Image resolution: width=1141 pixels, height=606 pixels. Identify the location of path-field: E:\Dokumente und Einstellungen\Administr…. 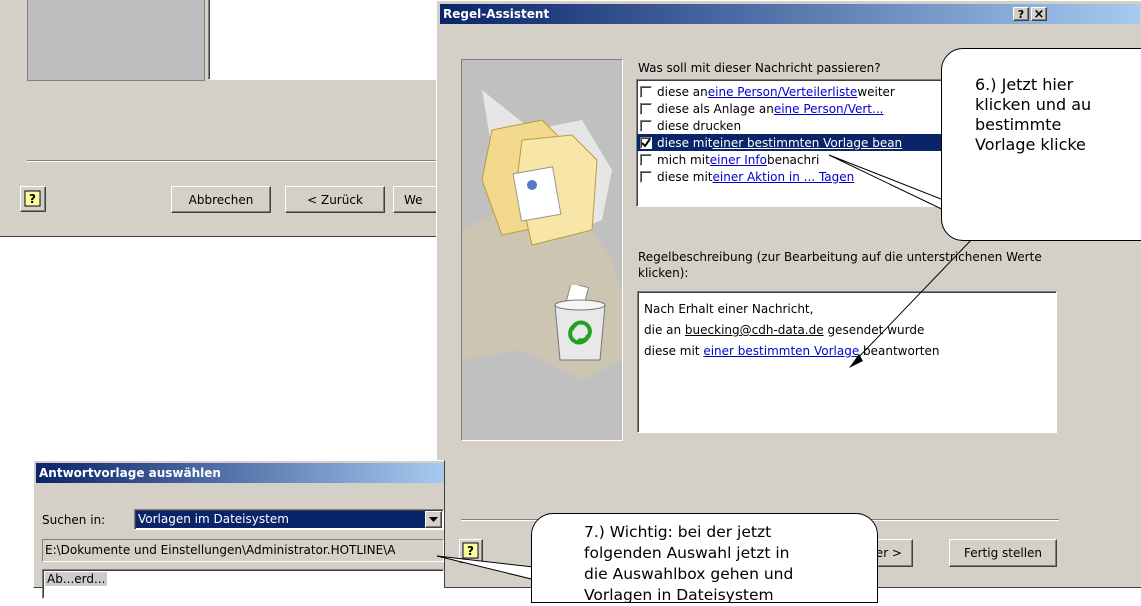
(243, 550).